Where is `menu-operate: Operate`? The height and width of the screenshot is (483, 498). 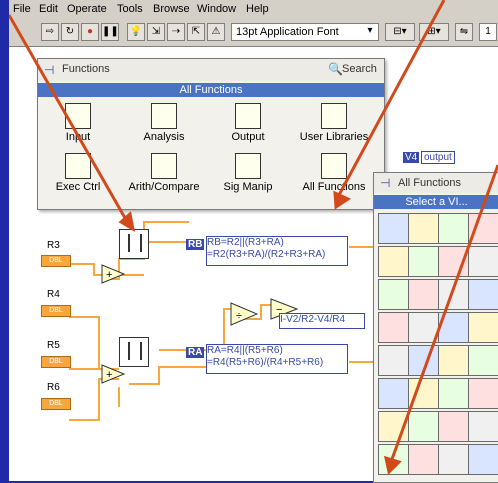 menu-operate: Operate is located at coordinates (87, 9).